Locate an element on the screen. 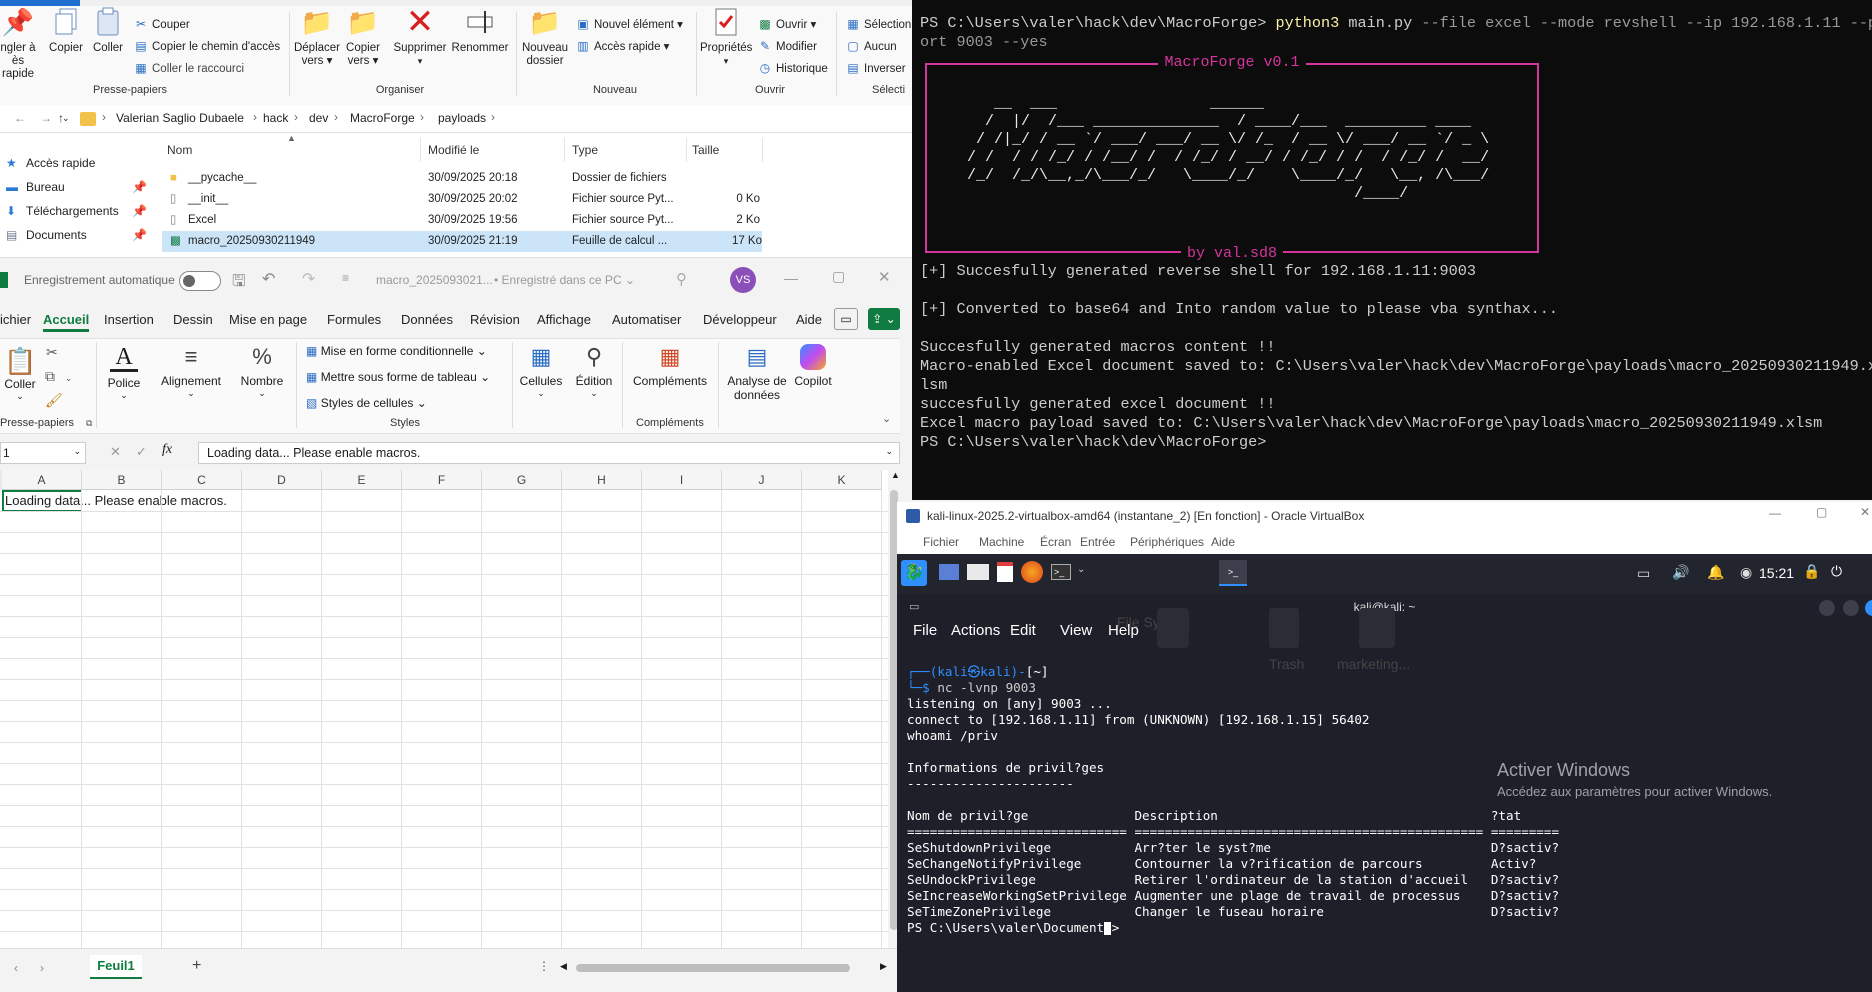 Image resolution: width=1872 pixels, height=992 pixels. number-format-button: % Nombre ⌄ is located at coordinates (262, 371).